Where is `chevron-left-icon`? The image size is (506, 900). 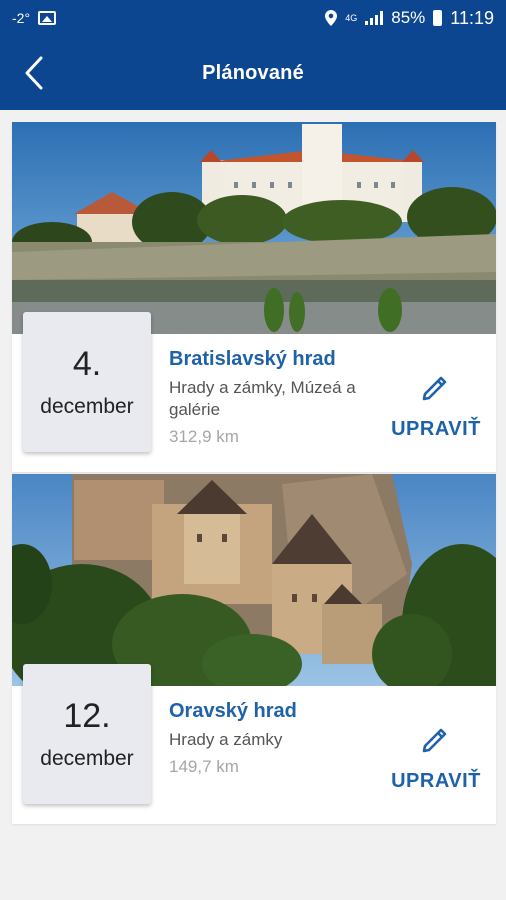
chevron-left-icon is located at coordinates (34, 73).